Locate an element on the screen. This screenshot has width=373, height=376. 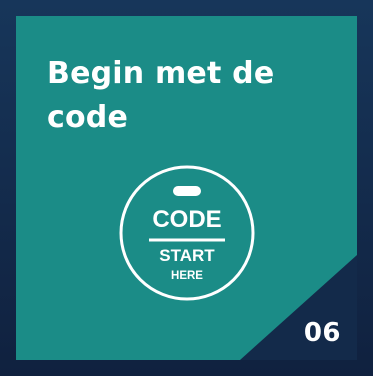
card-title: Begin met de code is located at coordinates (161, 95).